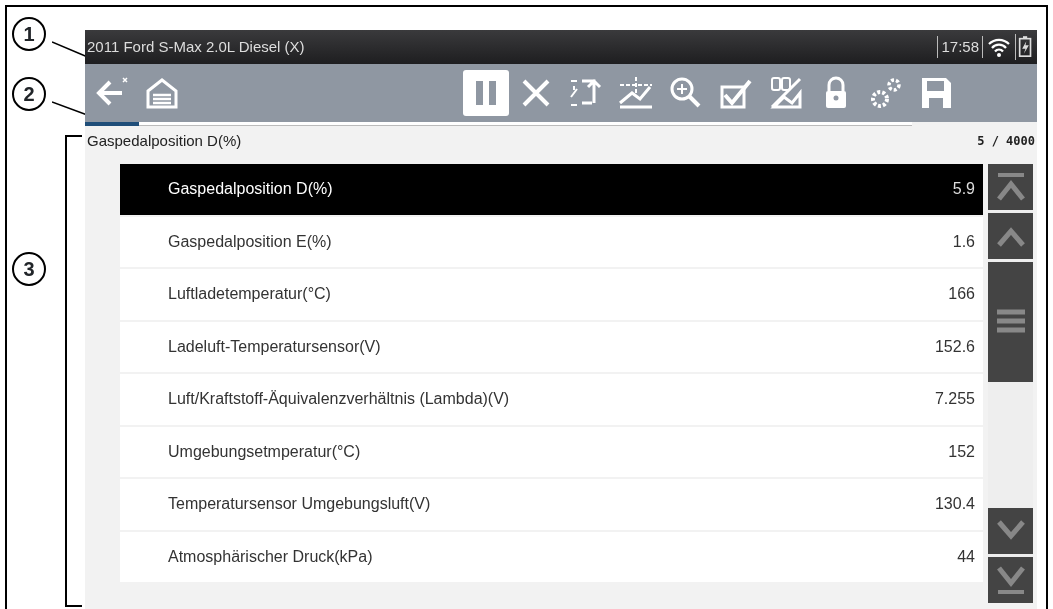  Describe the element at coordinates (954, 399) in the screenshot. I see `parameter-value: 7.255` at that location.